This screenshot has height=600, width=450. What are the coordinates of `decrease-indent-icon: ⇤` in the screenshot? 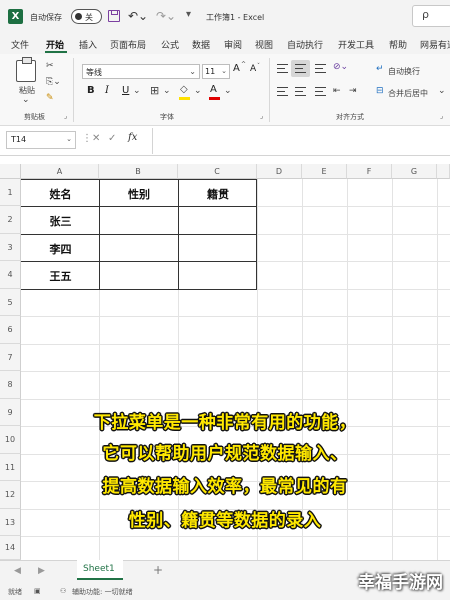 It's located at (337, 91).